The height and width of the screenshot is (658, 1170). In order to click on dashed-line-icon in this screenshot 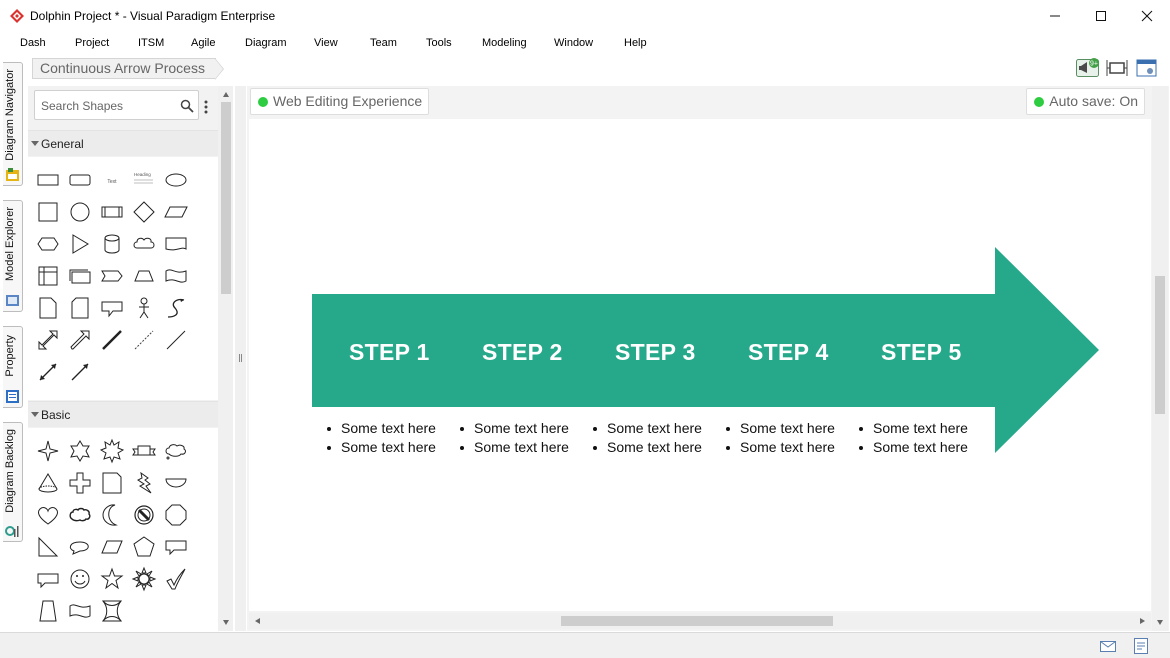, I will do `click(144, 340)`.